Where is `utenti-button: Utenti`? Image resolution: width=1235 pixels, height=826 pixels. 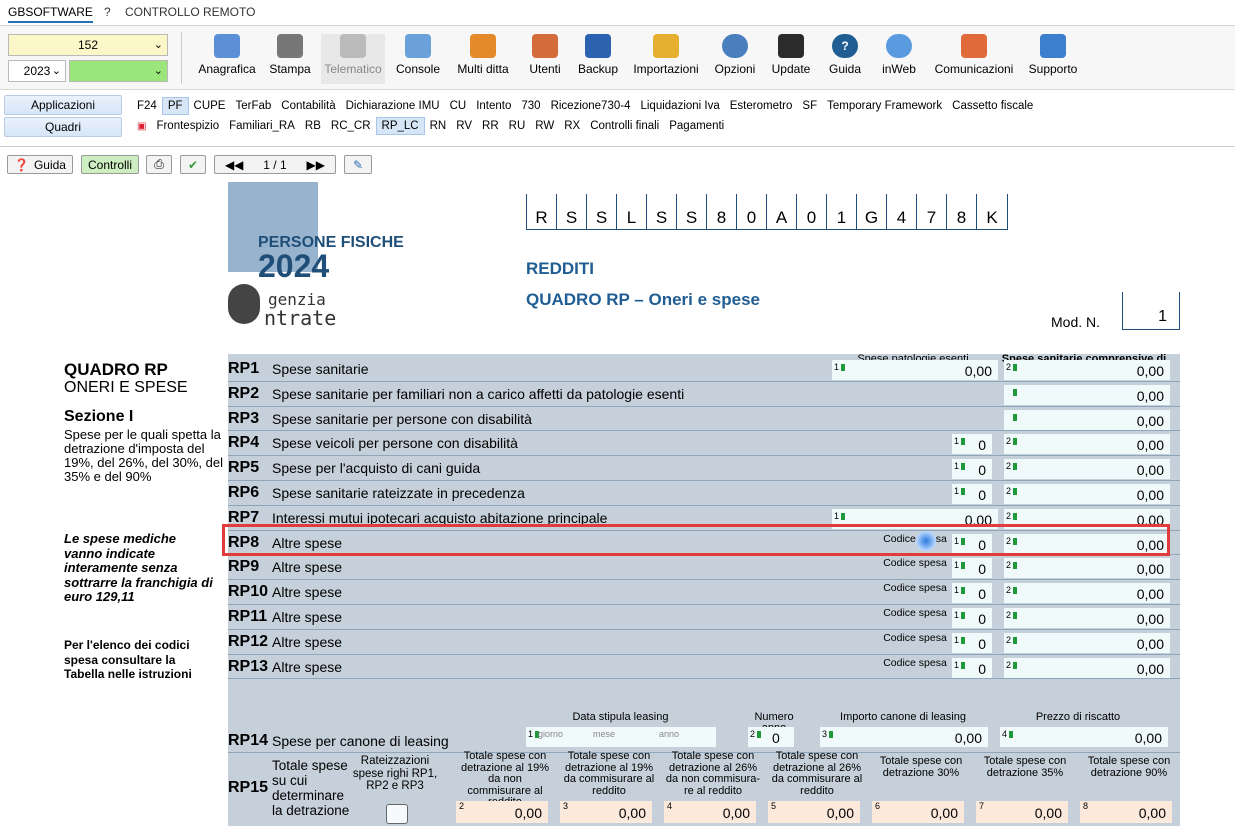 utenti-button: Utenti is located at coordinates (545, 59).